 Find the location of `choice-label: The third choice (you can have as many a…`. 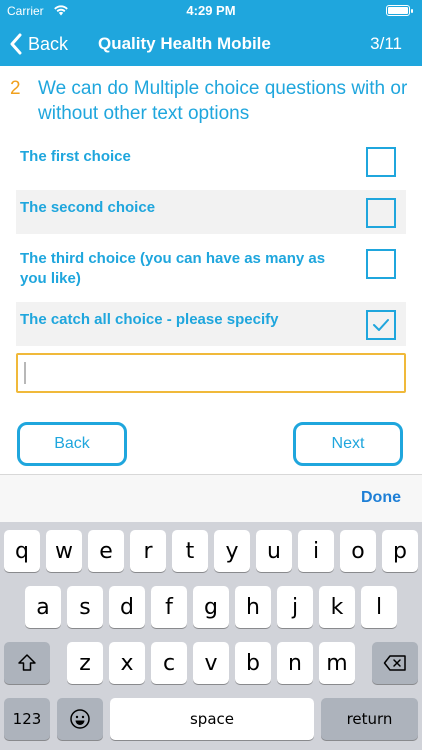

choice-label: The third choice (you can have as many a… is located at coordinates (173, 268).